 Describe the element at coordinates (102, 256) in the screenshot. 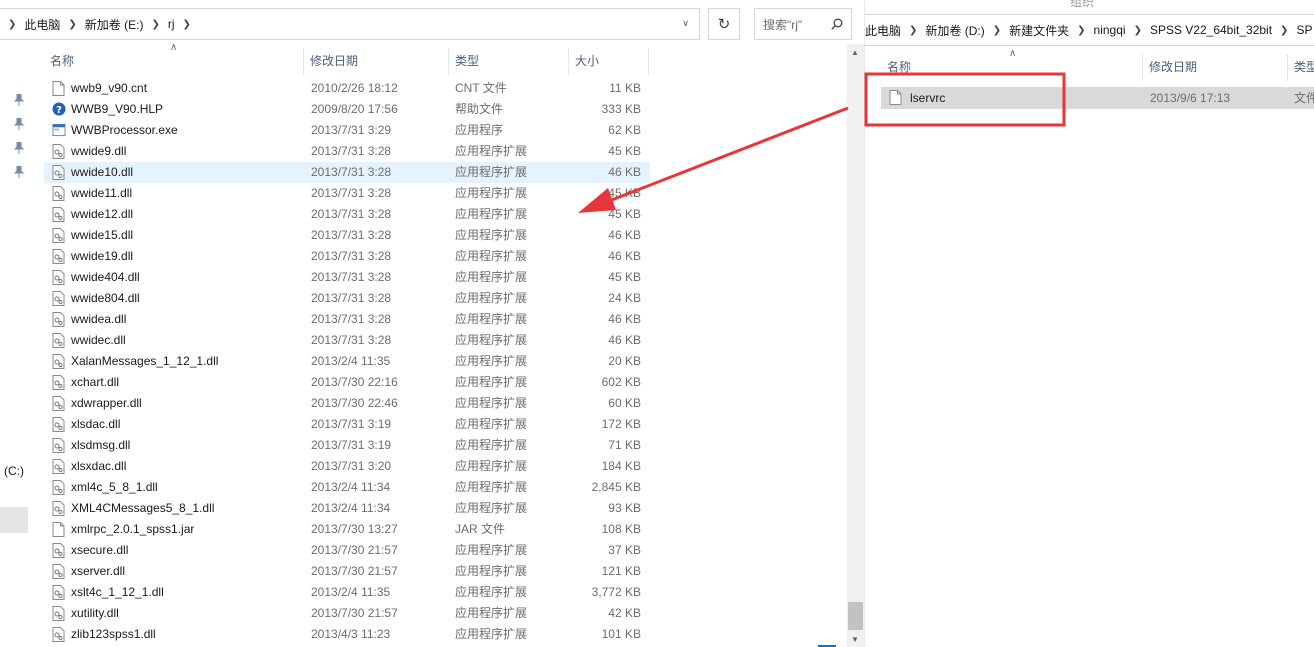

I see `file-name: wwide19.dll` at that location.